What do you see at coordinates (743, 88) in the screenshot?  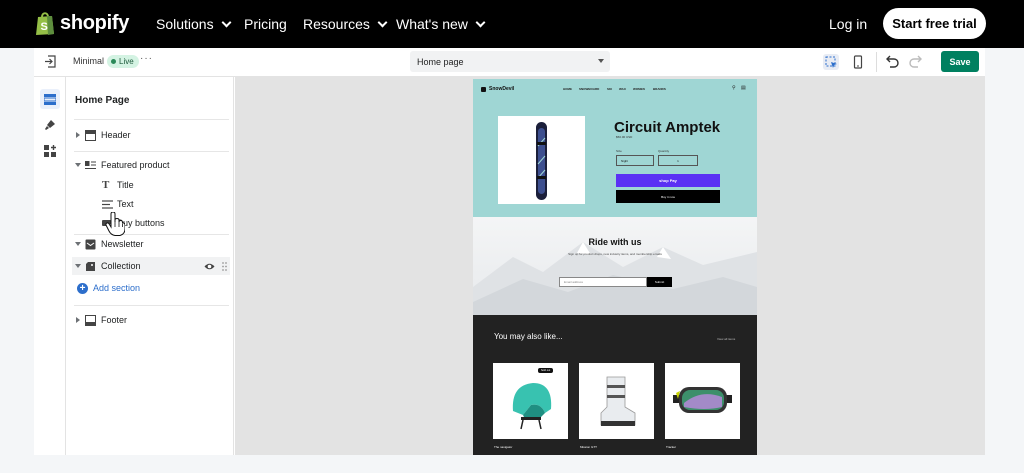 I see `store-cart-icon: ▤` at bounding box center [743, 88].